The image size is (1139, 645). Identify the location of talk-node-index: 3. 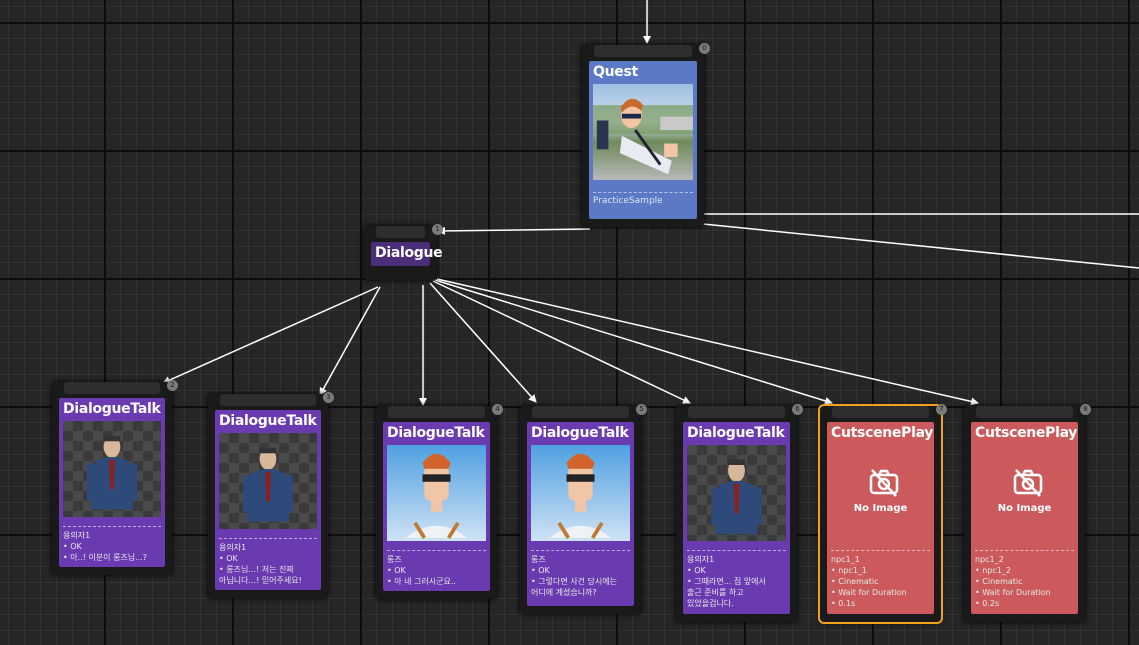
(328, 397).